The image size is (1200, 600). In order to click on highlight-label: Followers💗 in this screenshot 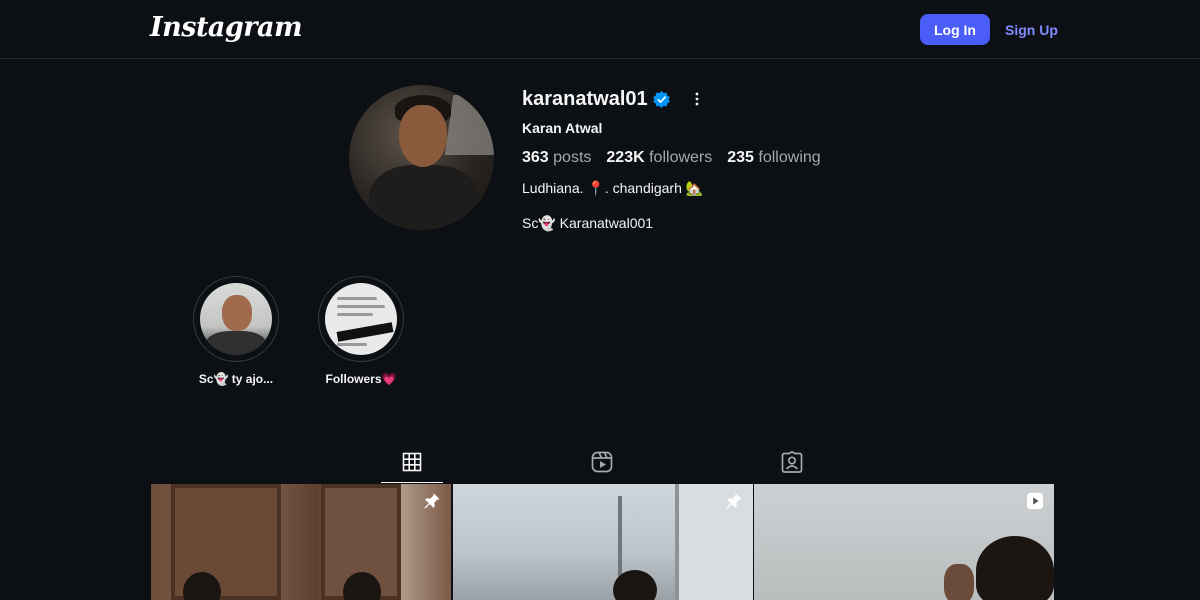, I will do `click(361, 379)`.